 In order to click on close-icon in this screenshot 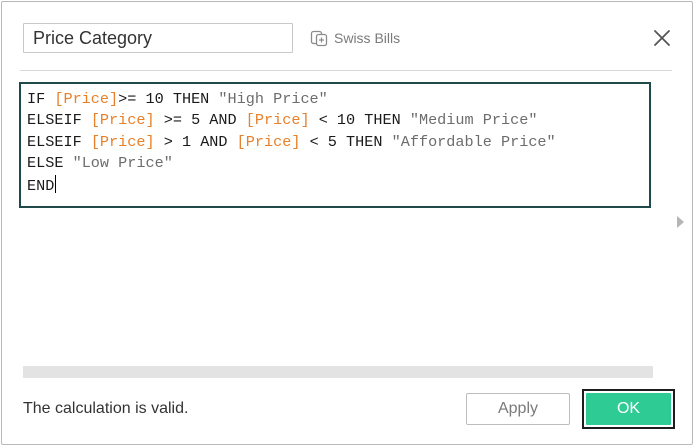, I will do `click(662, 38)`.